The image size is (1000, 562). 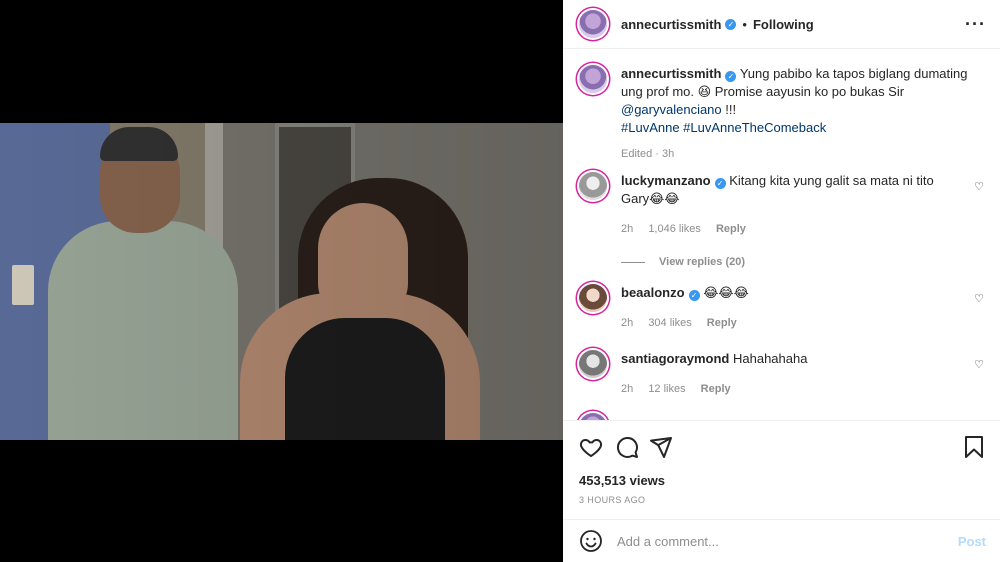 What do you see at coordinates (591, 541) in the screenshot?
I see `emoji-icon` at bounding box center [591, 541].